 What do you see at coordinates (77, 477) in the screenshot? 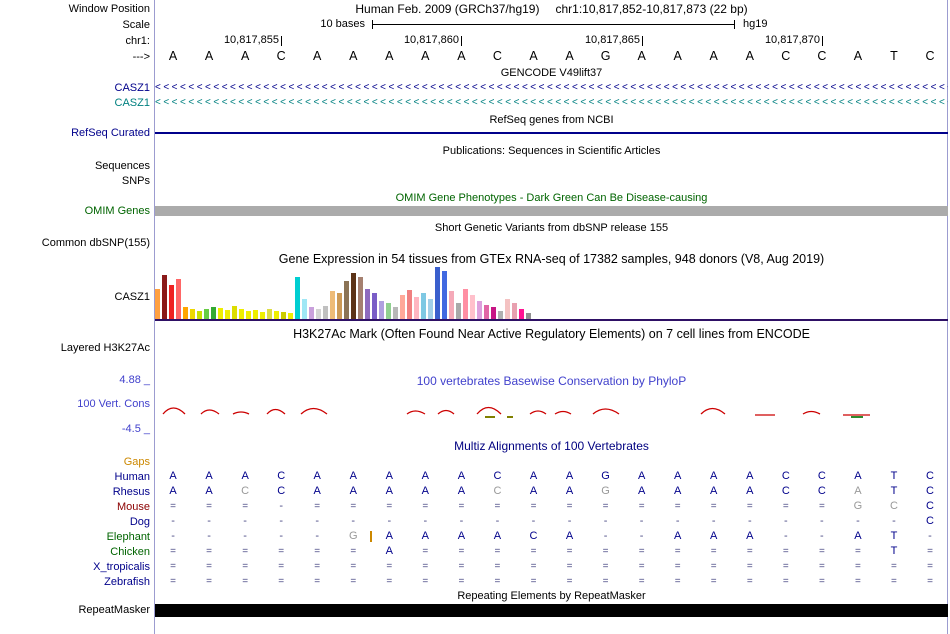
I see `species-label-human: Human` at bounding box center [77, 477].